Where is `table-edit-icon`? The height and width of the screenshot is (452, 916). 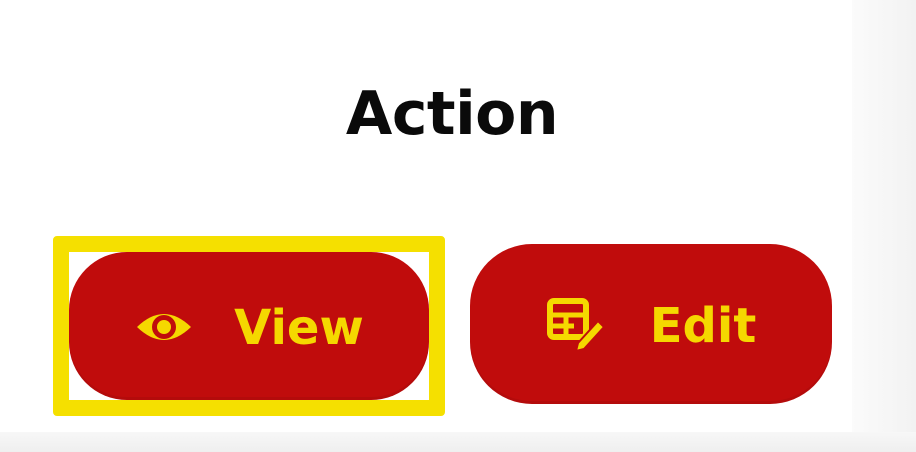 table-edit-icon is located at coordinates (576, 325).